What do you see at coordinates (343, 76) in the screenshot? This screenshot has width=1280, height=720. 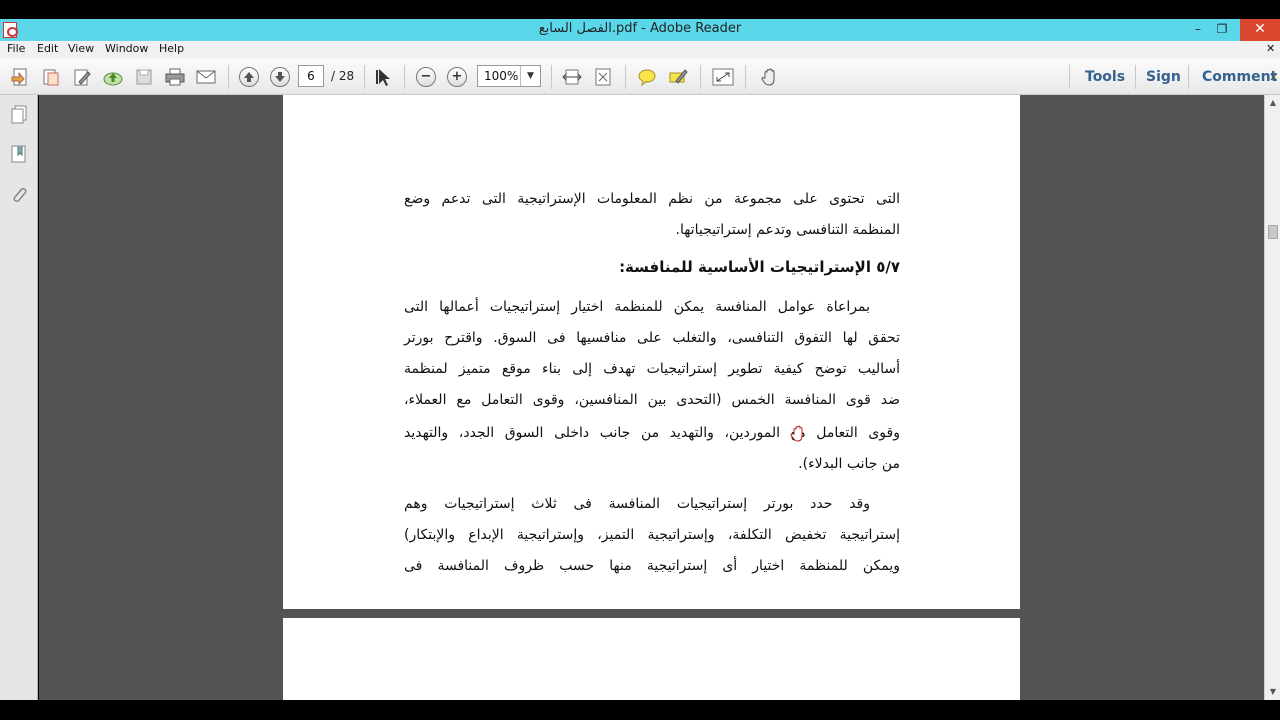 I see `page-total: / 28` at bounding box center [343, 76].